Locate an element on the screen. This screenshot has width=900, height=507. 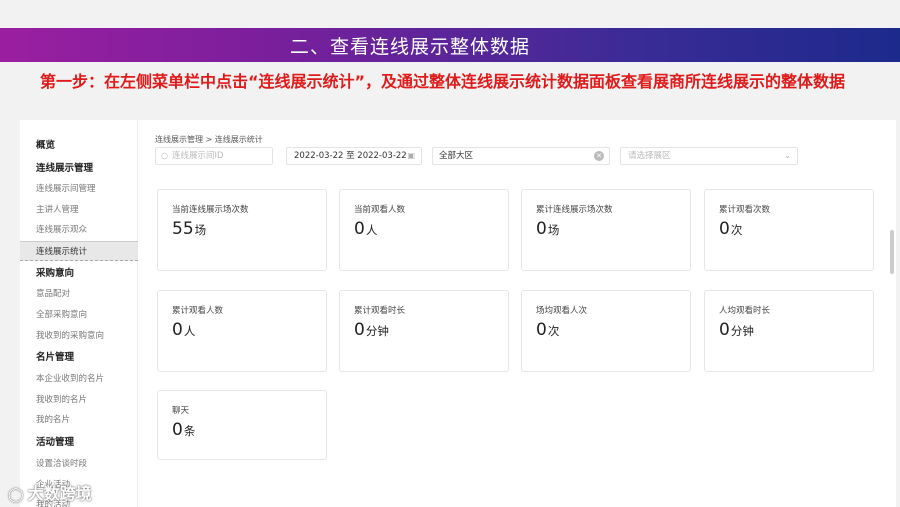
sidebar-item-room-management: 连线展示间管理 is located at coordinates (79, 189).